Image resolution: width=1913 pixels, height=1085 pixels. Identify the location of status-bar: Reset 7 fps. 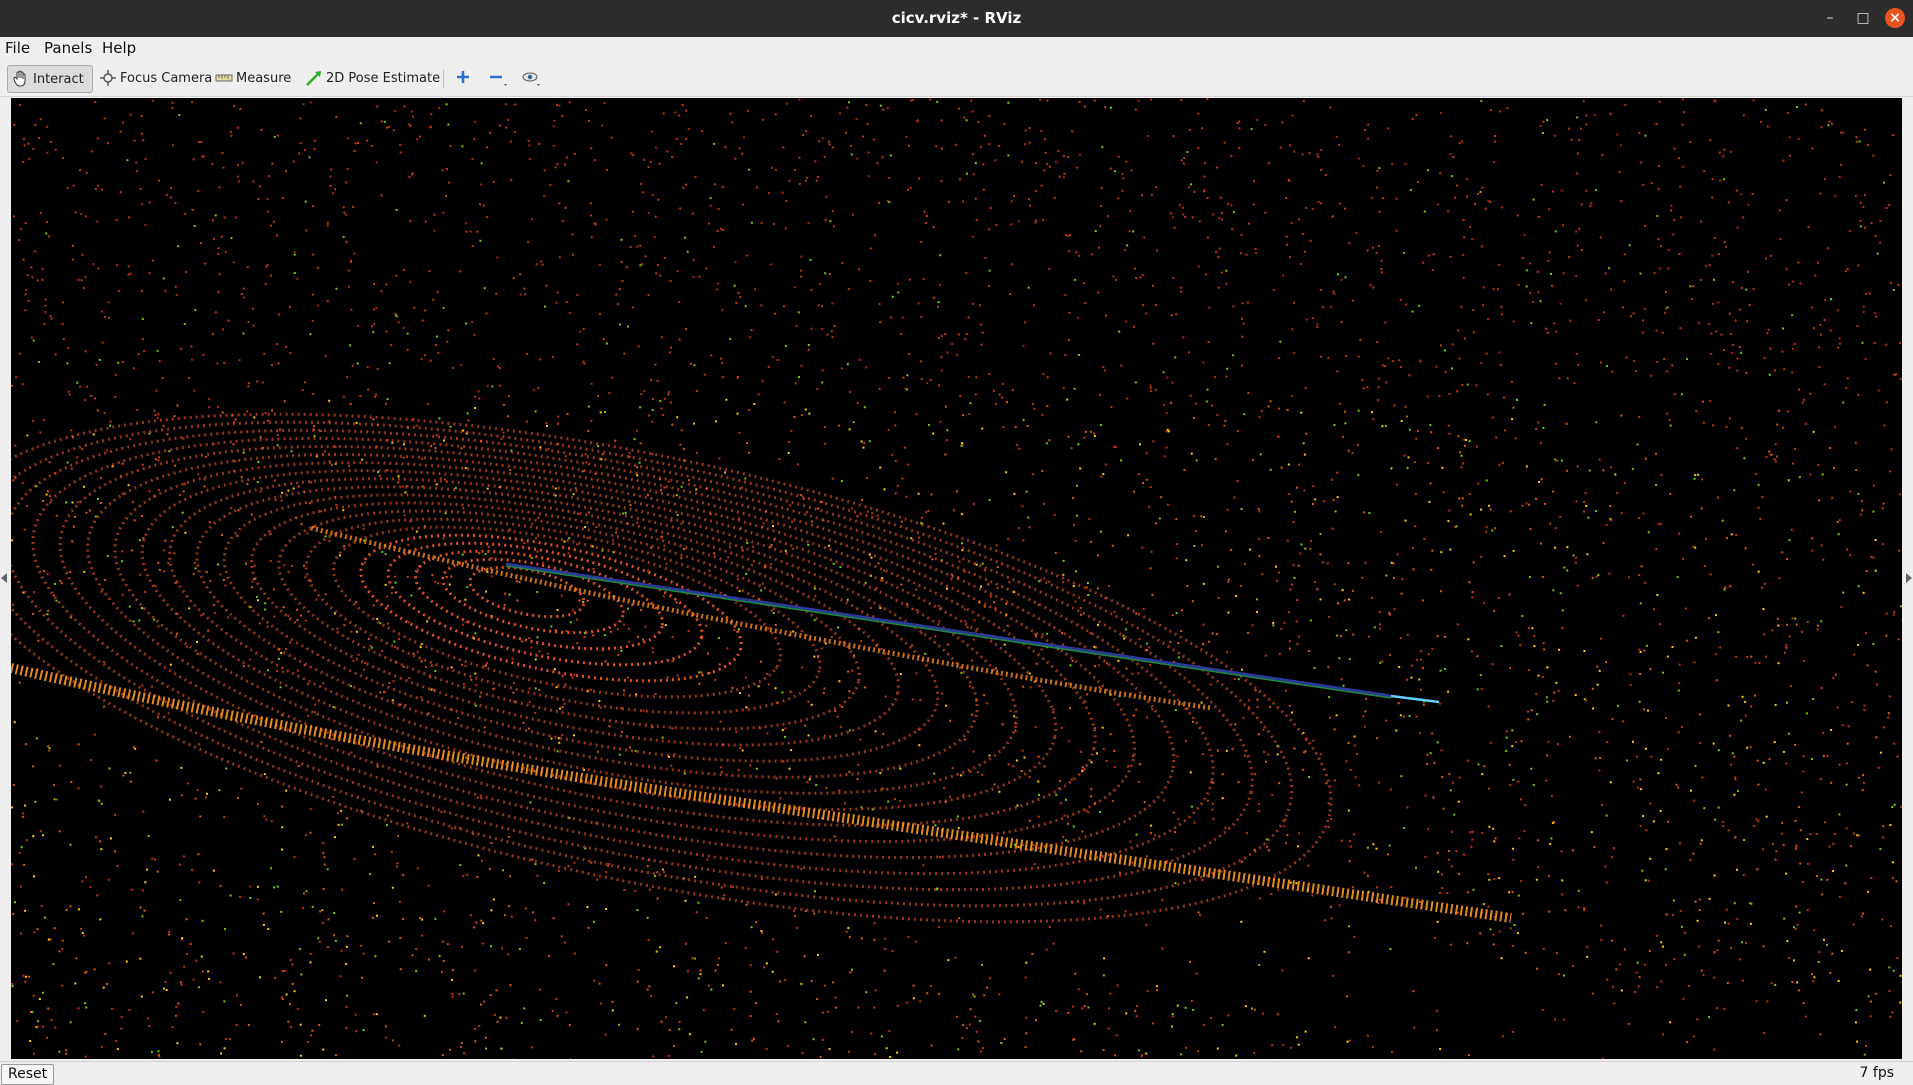
(956, 1073).